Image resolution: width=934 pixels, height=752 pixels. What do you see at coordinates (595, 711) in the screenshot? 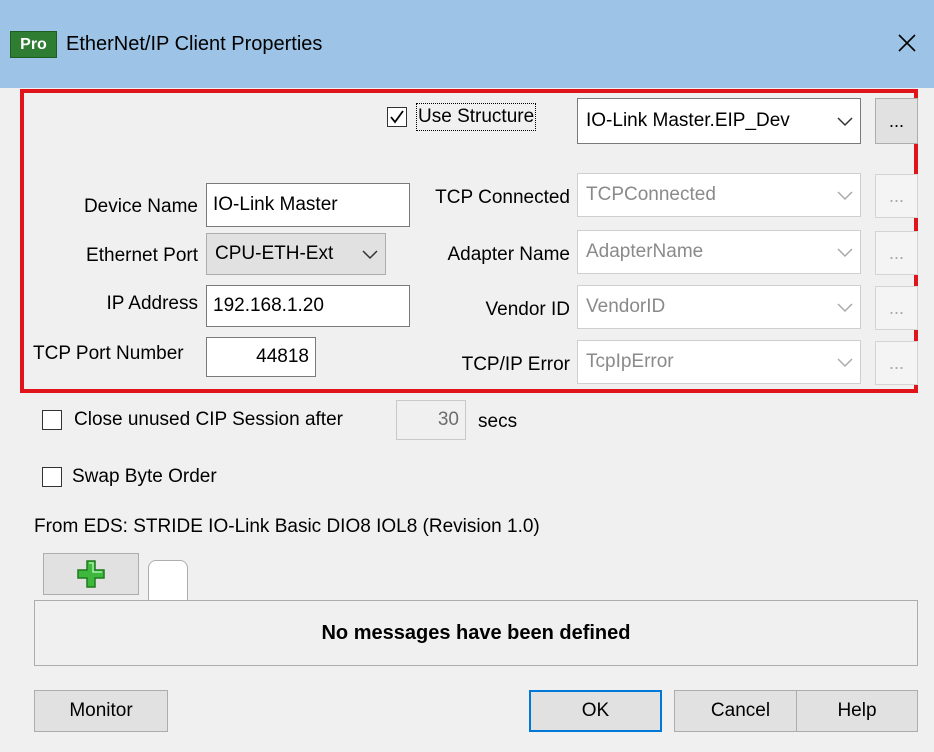
I see `ok-button: OK` at bounding box center [595, 711].